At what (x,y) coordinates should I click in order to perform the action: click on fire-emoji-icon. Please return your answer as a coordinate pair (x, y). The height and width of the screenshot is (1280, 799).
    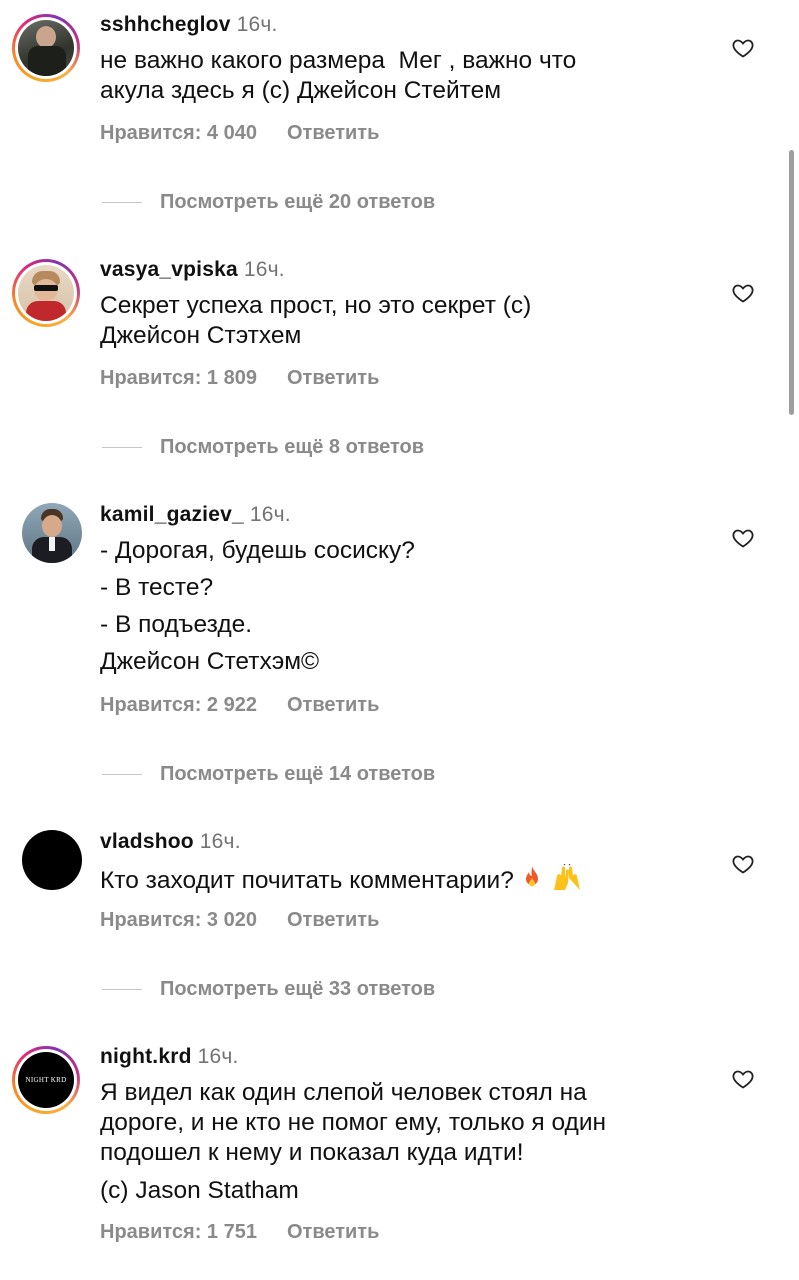
    Looking at the image, I should click on (531, 876).